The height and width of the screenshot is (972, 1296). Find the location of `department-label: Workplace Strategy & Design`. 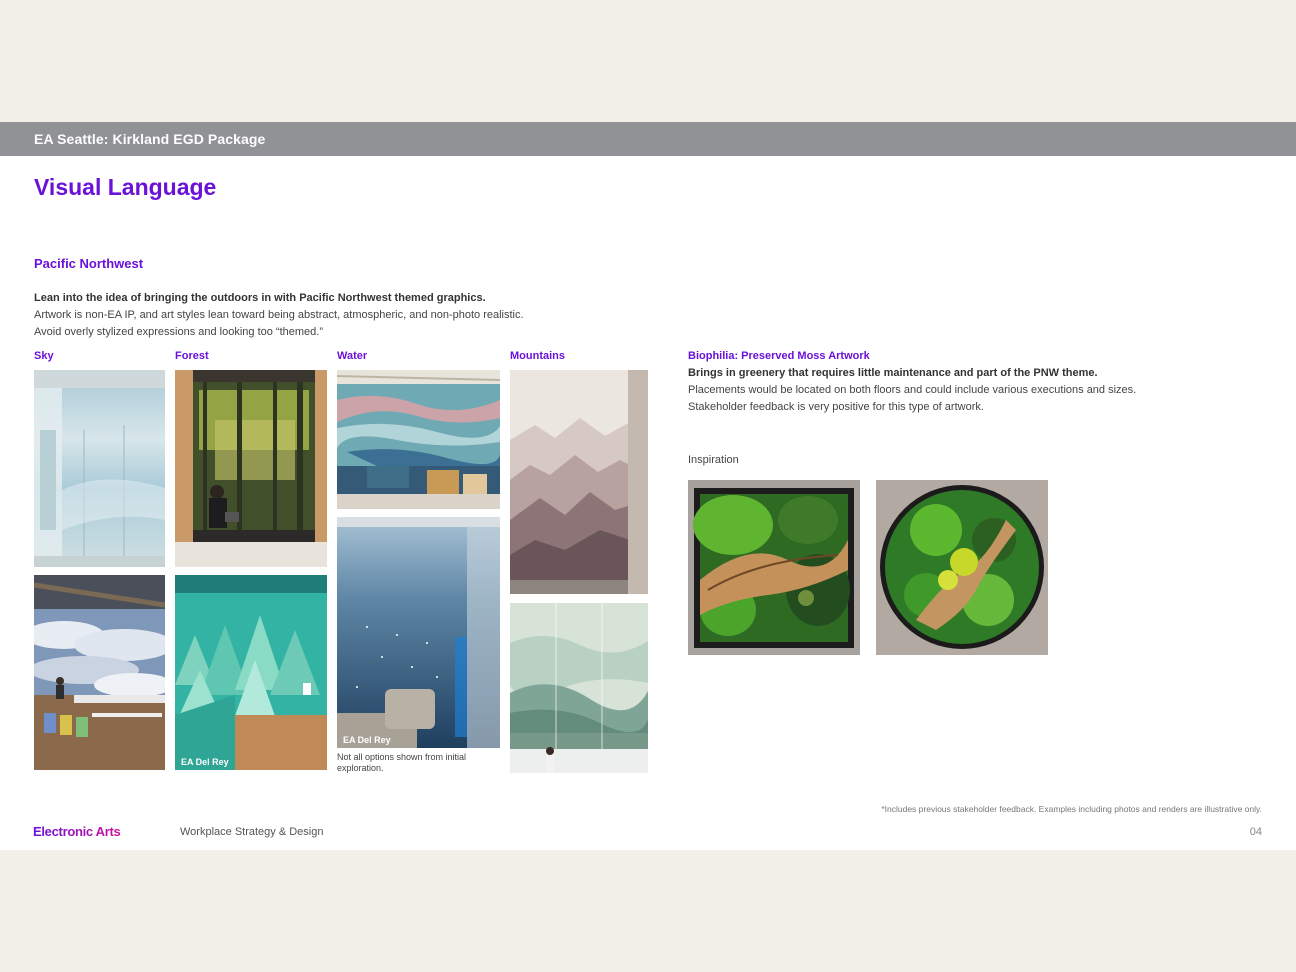

department-label: Workplace Strategy & Design is located at coordinates (252, 832).